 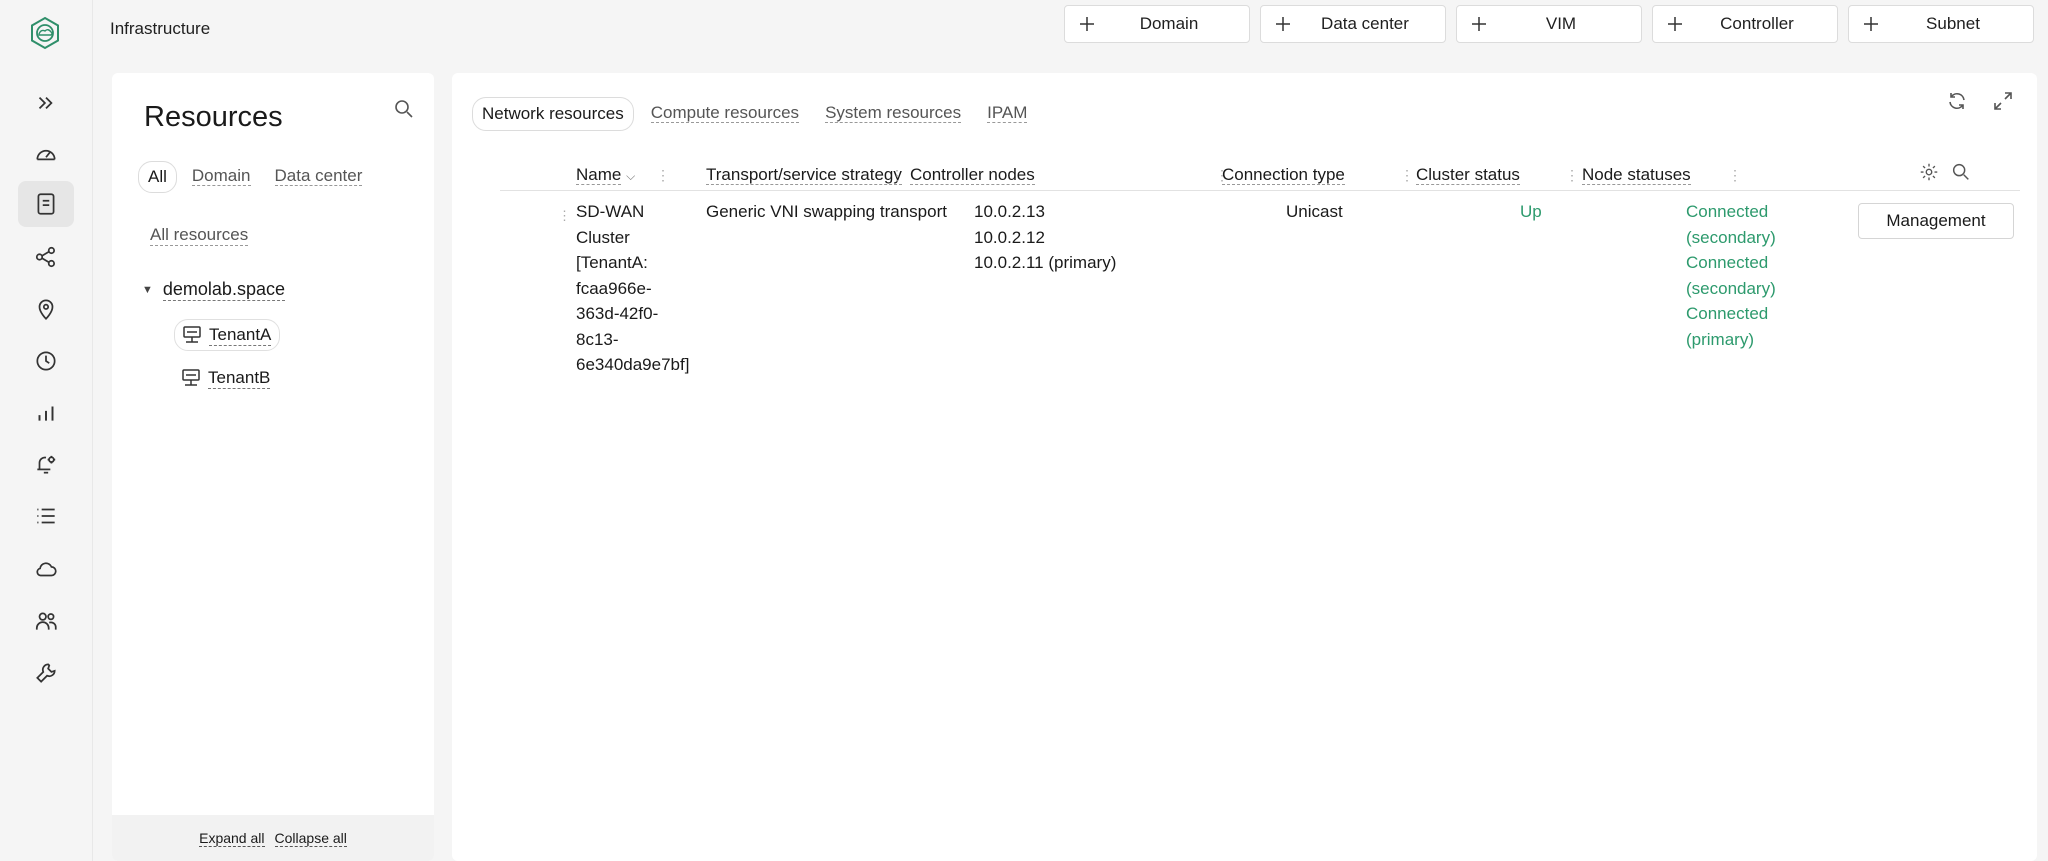 What do you see at coordinates (599, 175) in the screenshot?
I see `column-label: Name` at bounding box center [599, 175].